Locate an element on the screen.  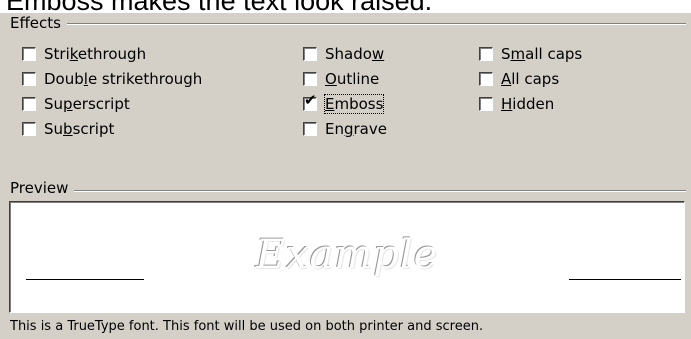
checkbox-box: ✔ is located at coordinates (310, 102).